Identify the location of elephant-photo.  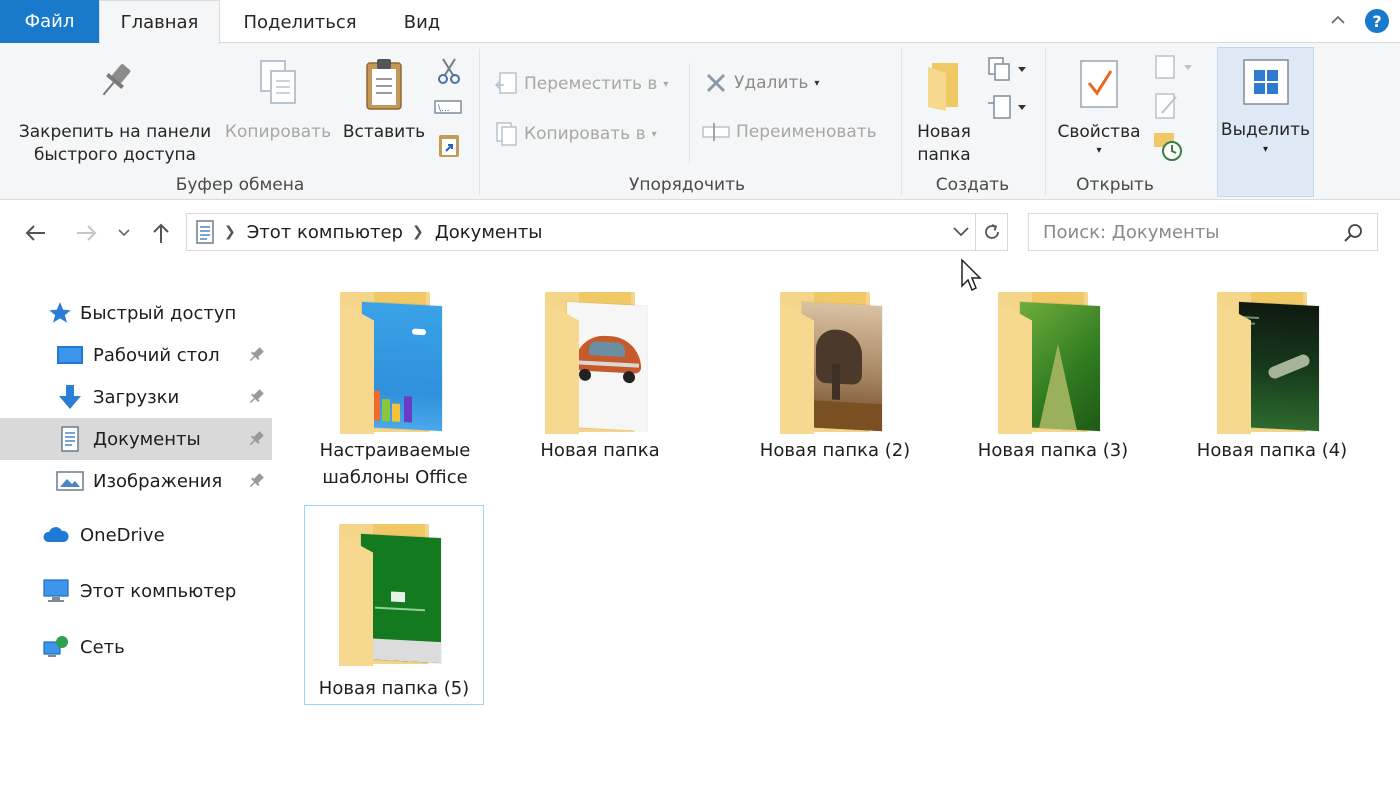
(842, 366).